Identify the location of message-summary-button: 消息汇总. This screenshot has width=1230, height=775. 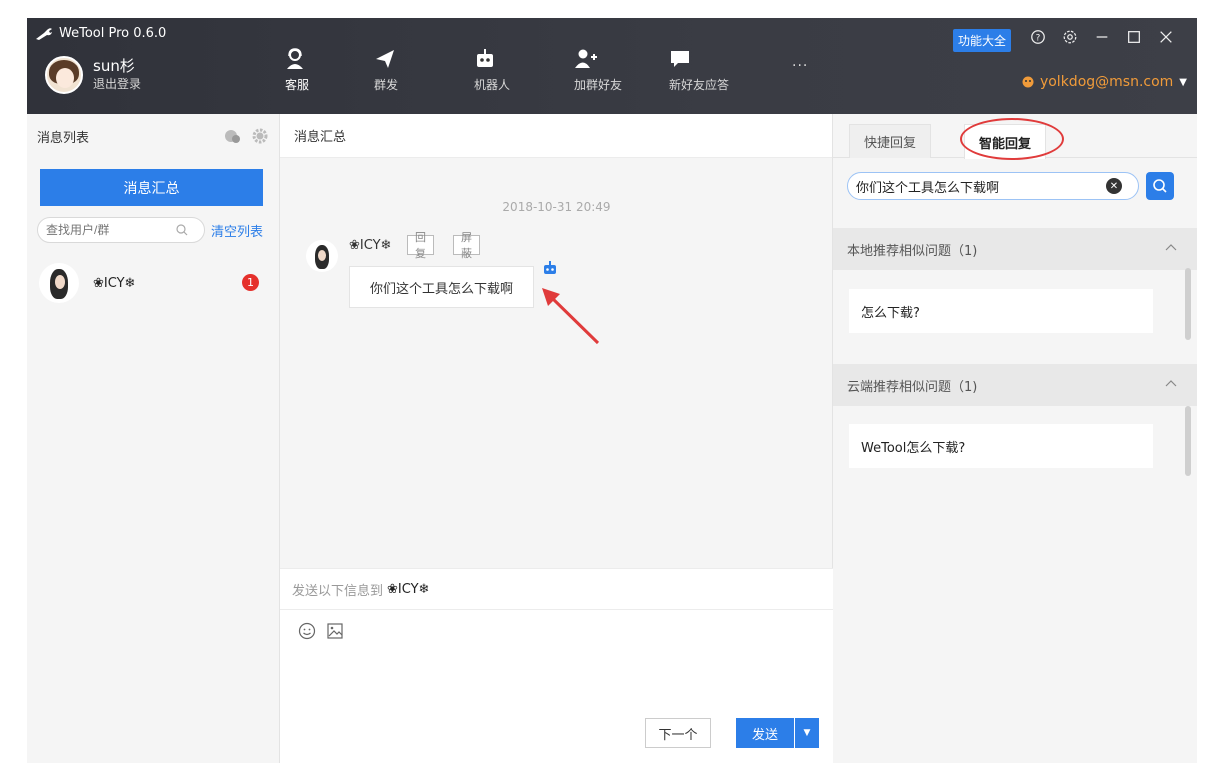
(151, 187).